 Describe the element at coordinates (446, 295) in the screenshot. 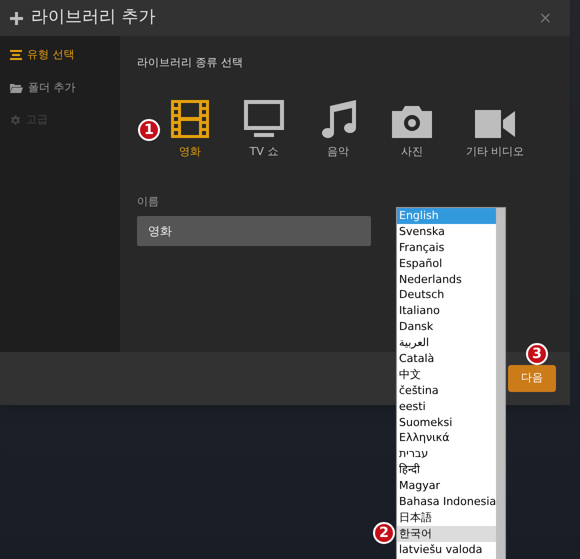

I see `language-option: Deutsch` at that location.